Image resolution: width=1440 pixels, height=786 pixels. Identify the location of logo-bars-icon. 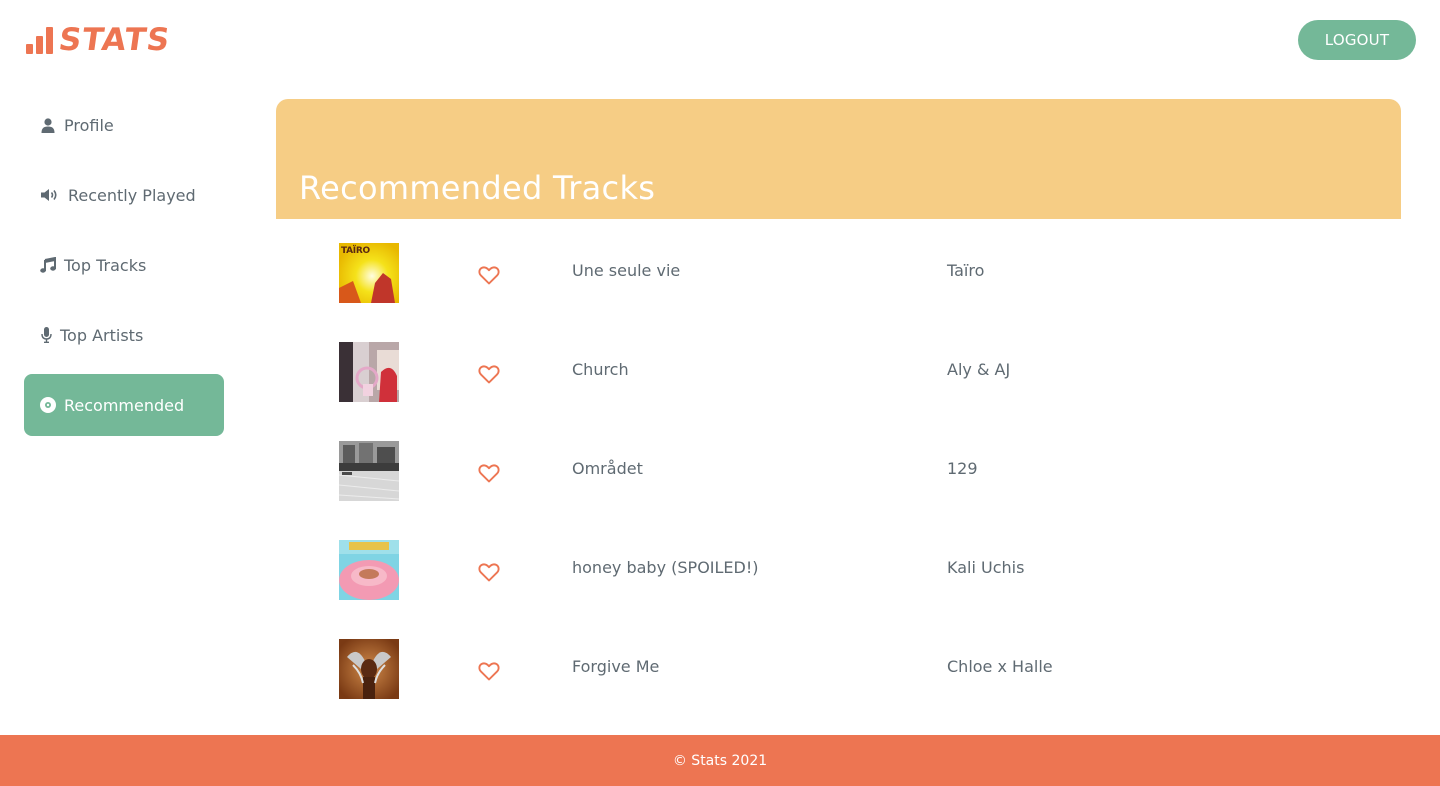
(39, 40).